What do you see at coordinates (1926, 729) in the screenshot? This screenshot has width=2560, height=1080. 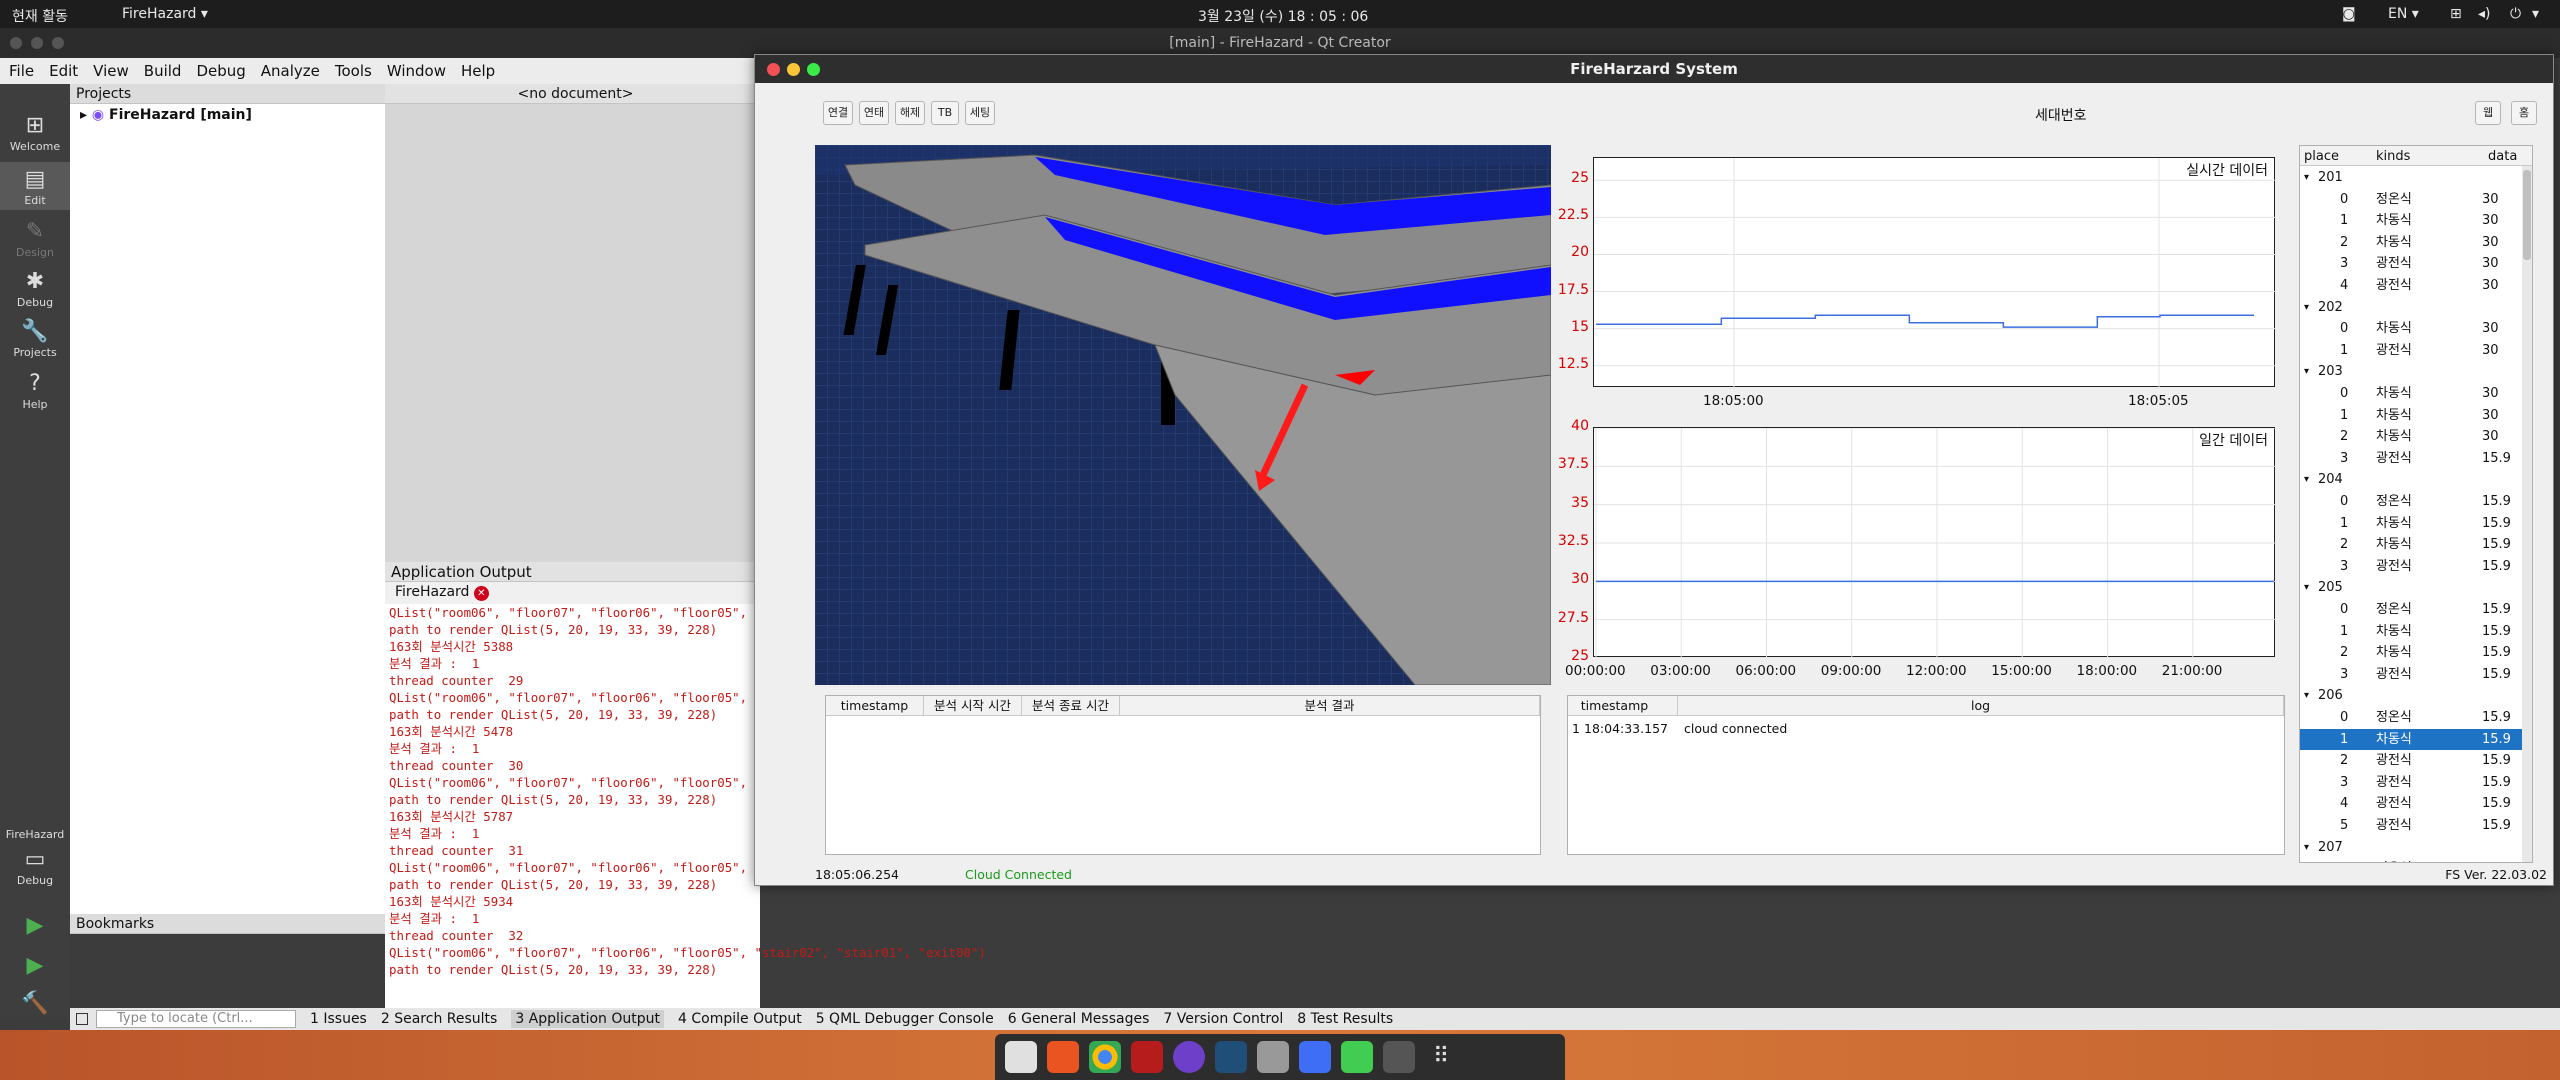 I see `log-row: 1 18:04:33.157 cloud connected` at bounding box center [1926, 729].